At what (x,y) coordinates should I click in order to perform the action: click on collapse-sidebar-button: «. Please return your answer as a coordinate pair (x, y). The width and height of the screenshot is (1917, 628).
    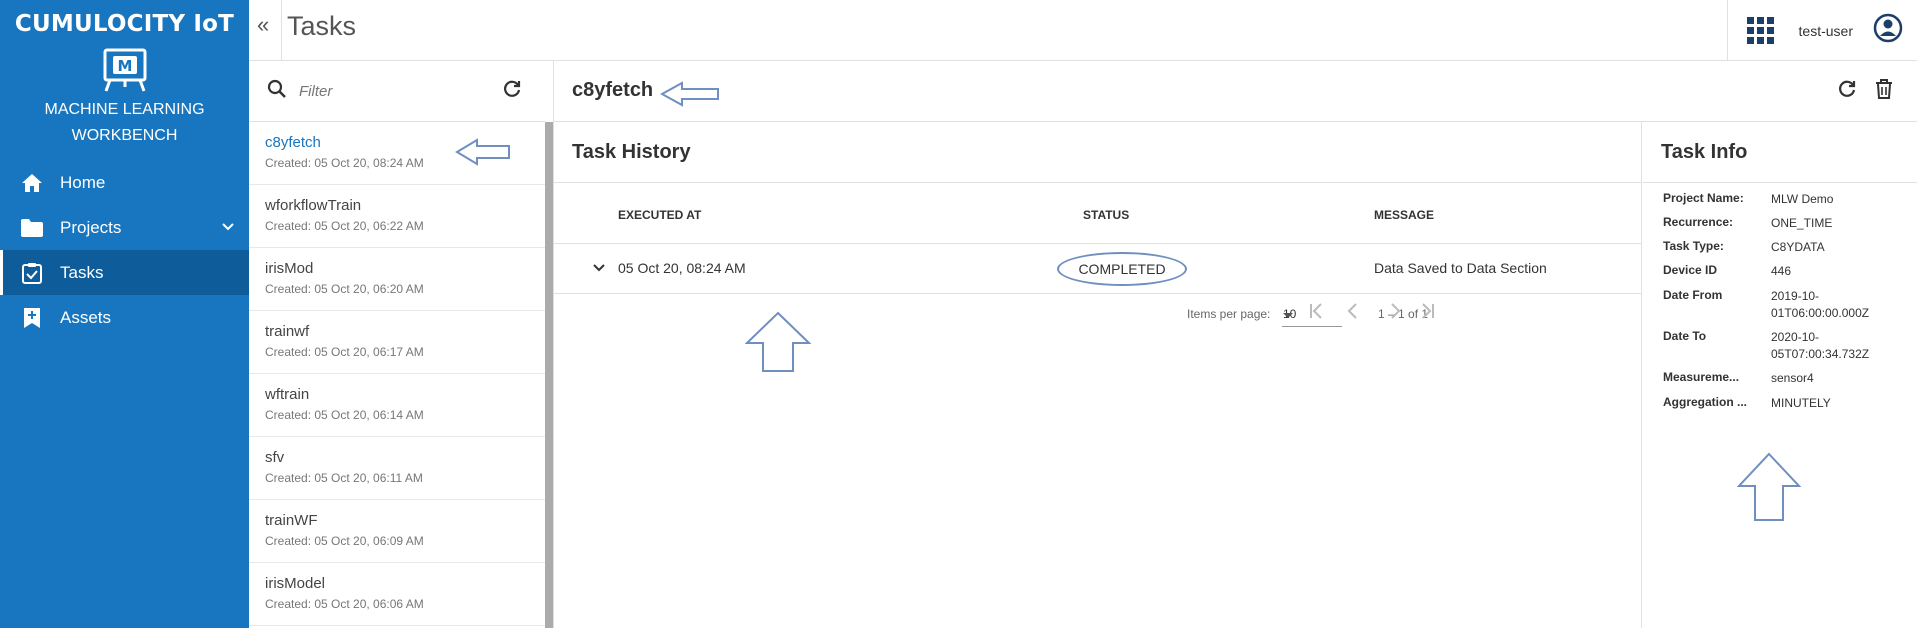
    Looking at the image, I should click on (263, 25).